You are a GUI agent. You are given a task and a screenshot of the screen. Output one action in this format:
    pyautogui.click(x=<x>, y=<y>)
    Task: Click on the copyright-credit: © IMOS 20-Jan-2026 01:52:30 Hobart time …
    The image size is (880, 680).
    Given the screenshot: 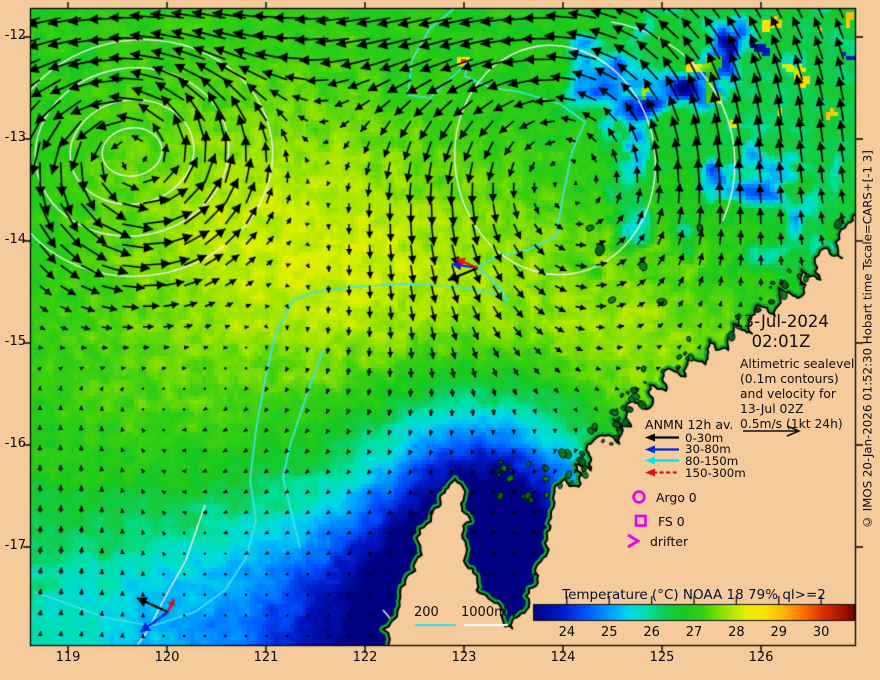 What is the action you would take?
    pyautogui.click(x=867, y=340)
    